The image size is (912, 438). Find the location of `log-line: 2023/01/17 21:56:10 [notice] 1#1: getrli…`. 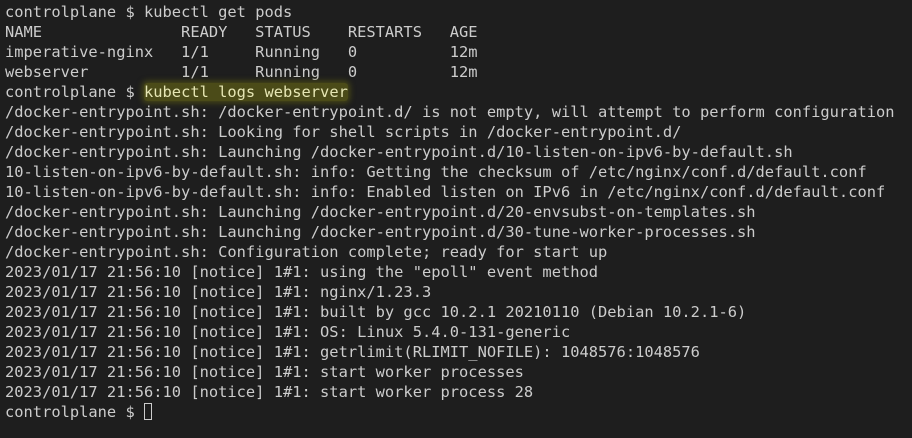

log-line: 2023/01/17 21:56:10 [notice] 1#1: getrli… is located at coordinates (352, 352).